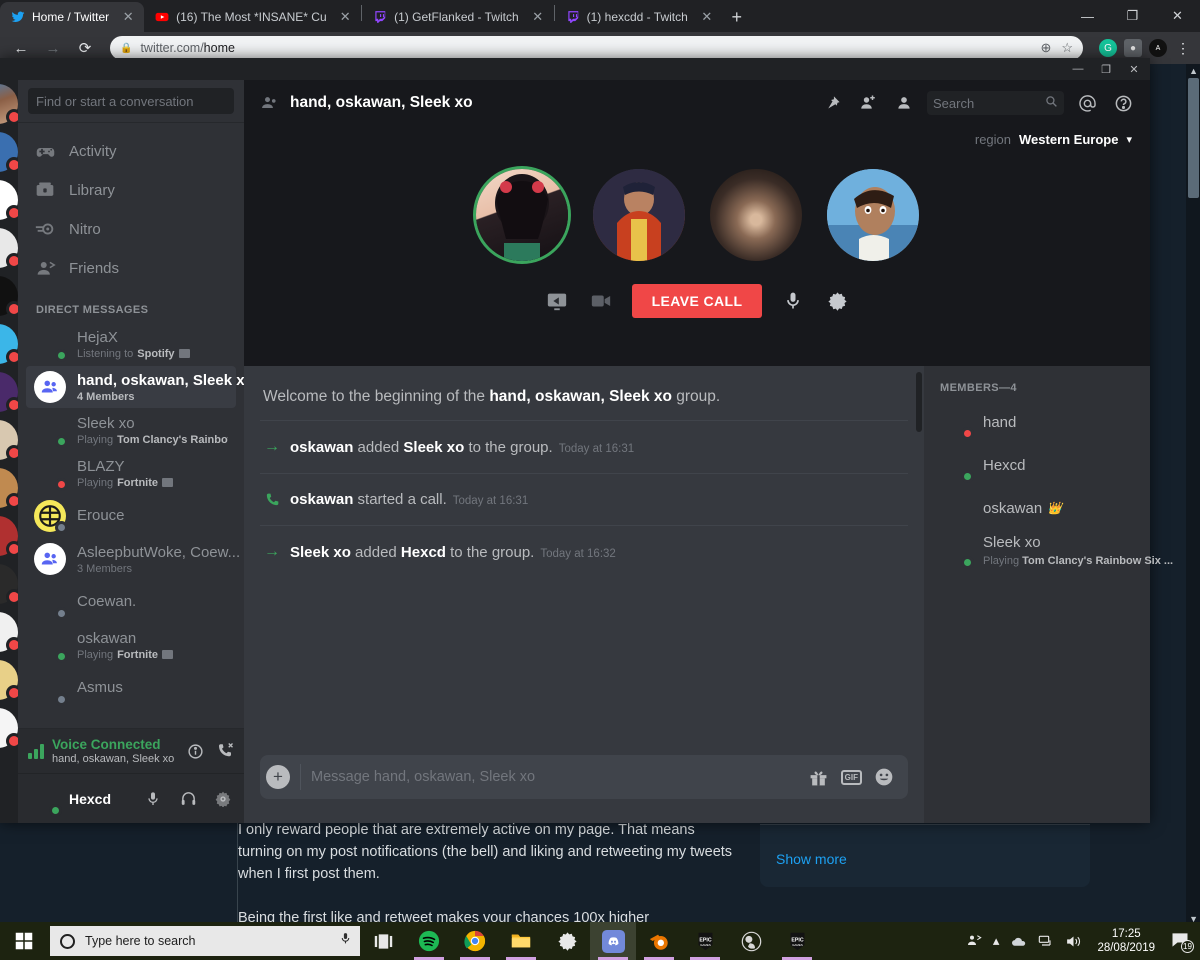  I want to click on members-icon, so click(904, 103).